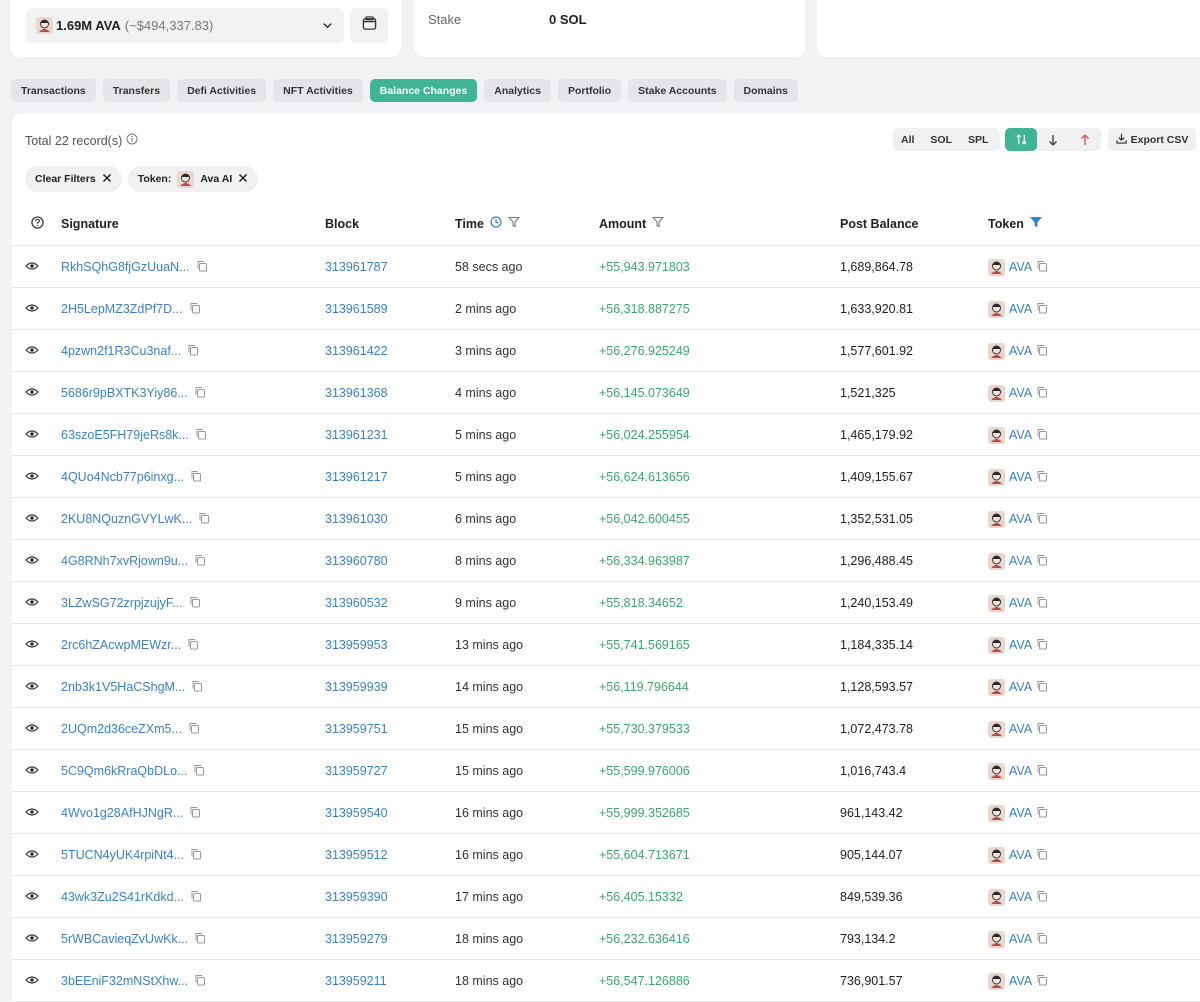 This screenshot has width=1200, height=1002. Describe the element at coordinates (356, 351) in the screenshot. I see `block-link: 313961422` at that location.